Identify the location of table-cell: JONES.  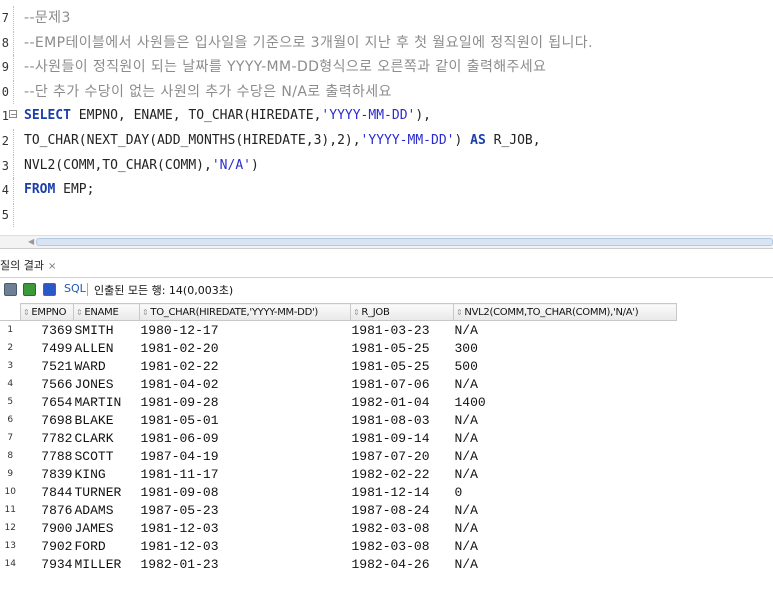
(107, 384).